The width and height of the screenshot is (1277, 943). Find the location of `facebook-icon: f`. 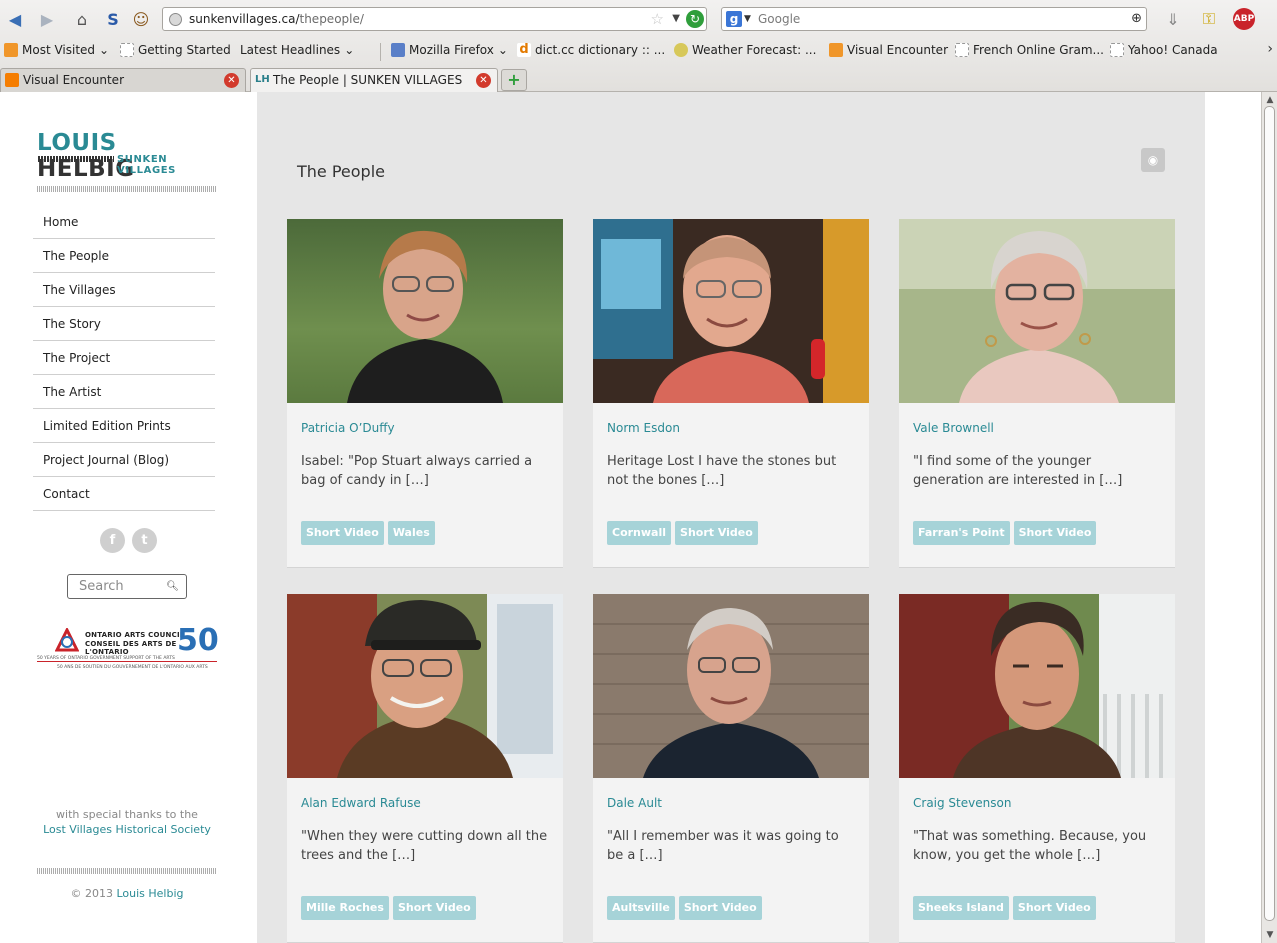

facebook-icon: f is located at coordinates (112, 540).